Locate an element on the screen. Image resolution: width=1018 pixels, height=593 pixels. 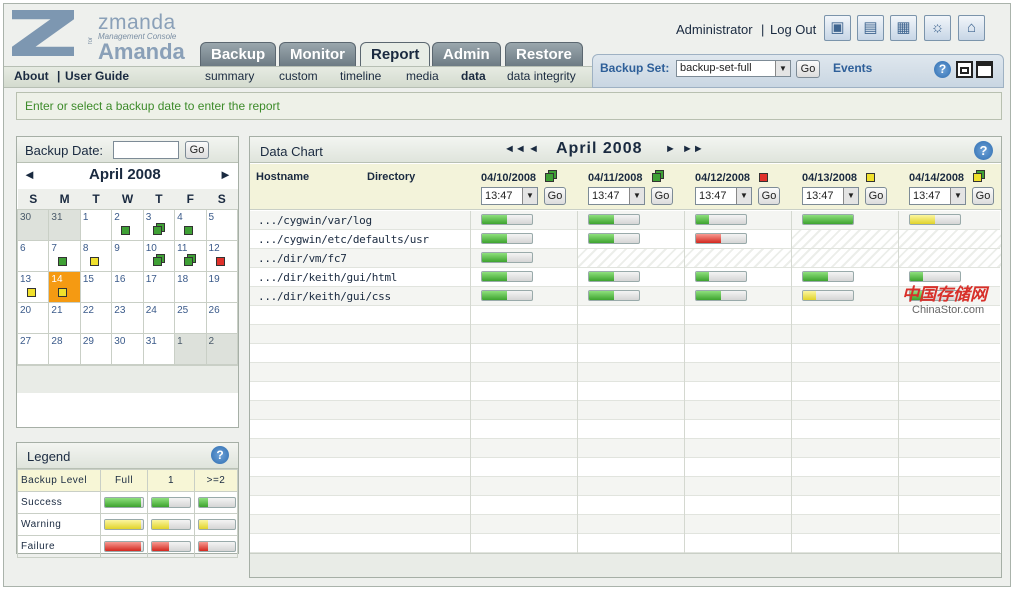
calendar-day: 9 is located at coordinates (127, 255).